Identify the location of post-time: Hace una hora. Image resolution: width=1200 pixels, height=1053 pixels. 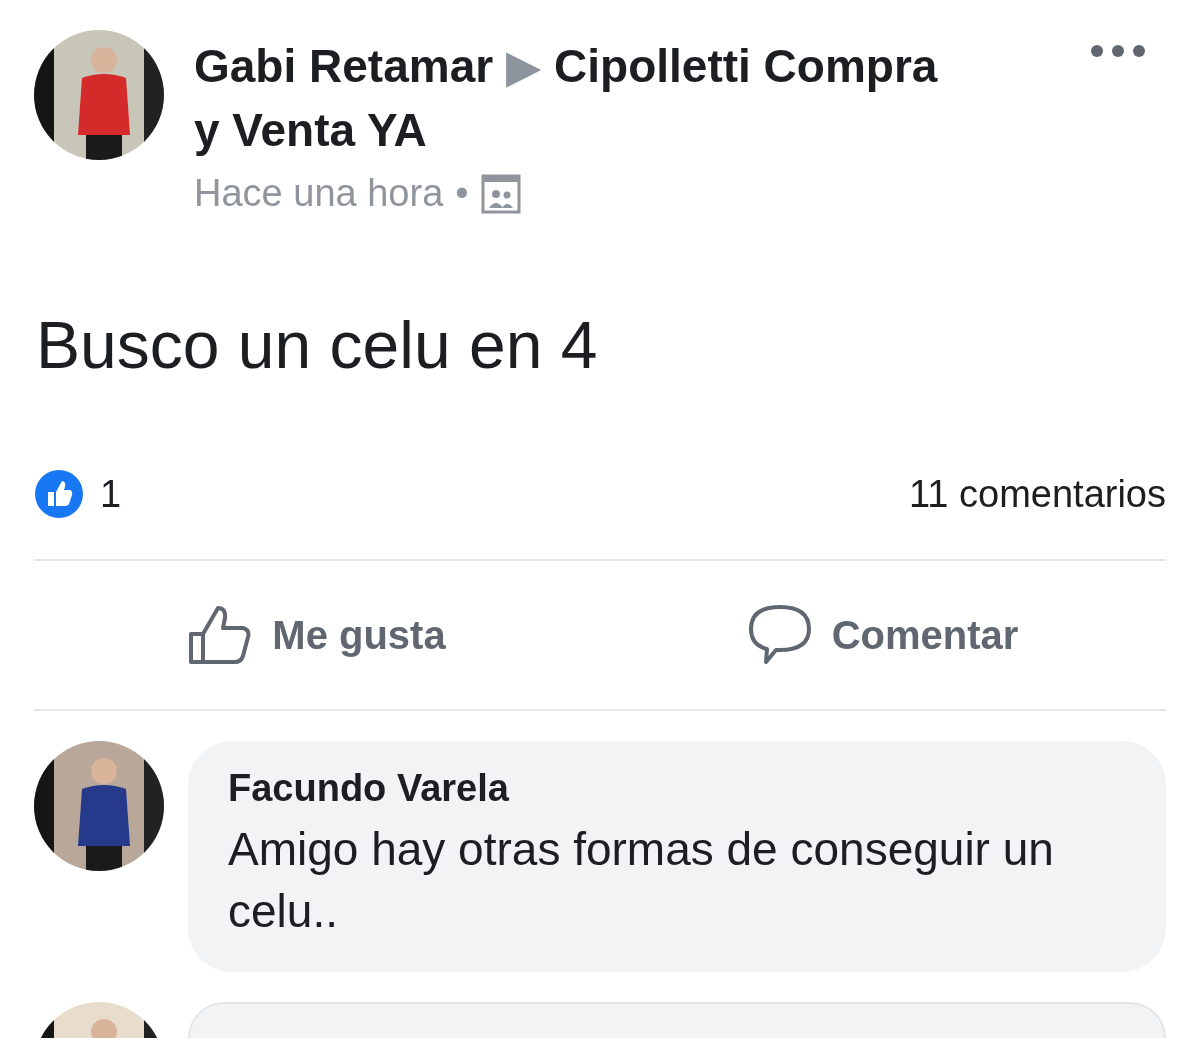
(319, 193).